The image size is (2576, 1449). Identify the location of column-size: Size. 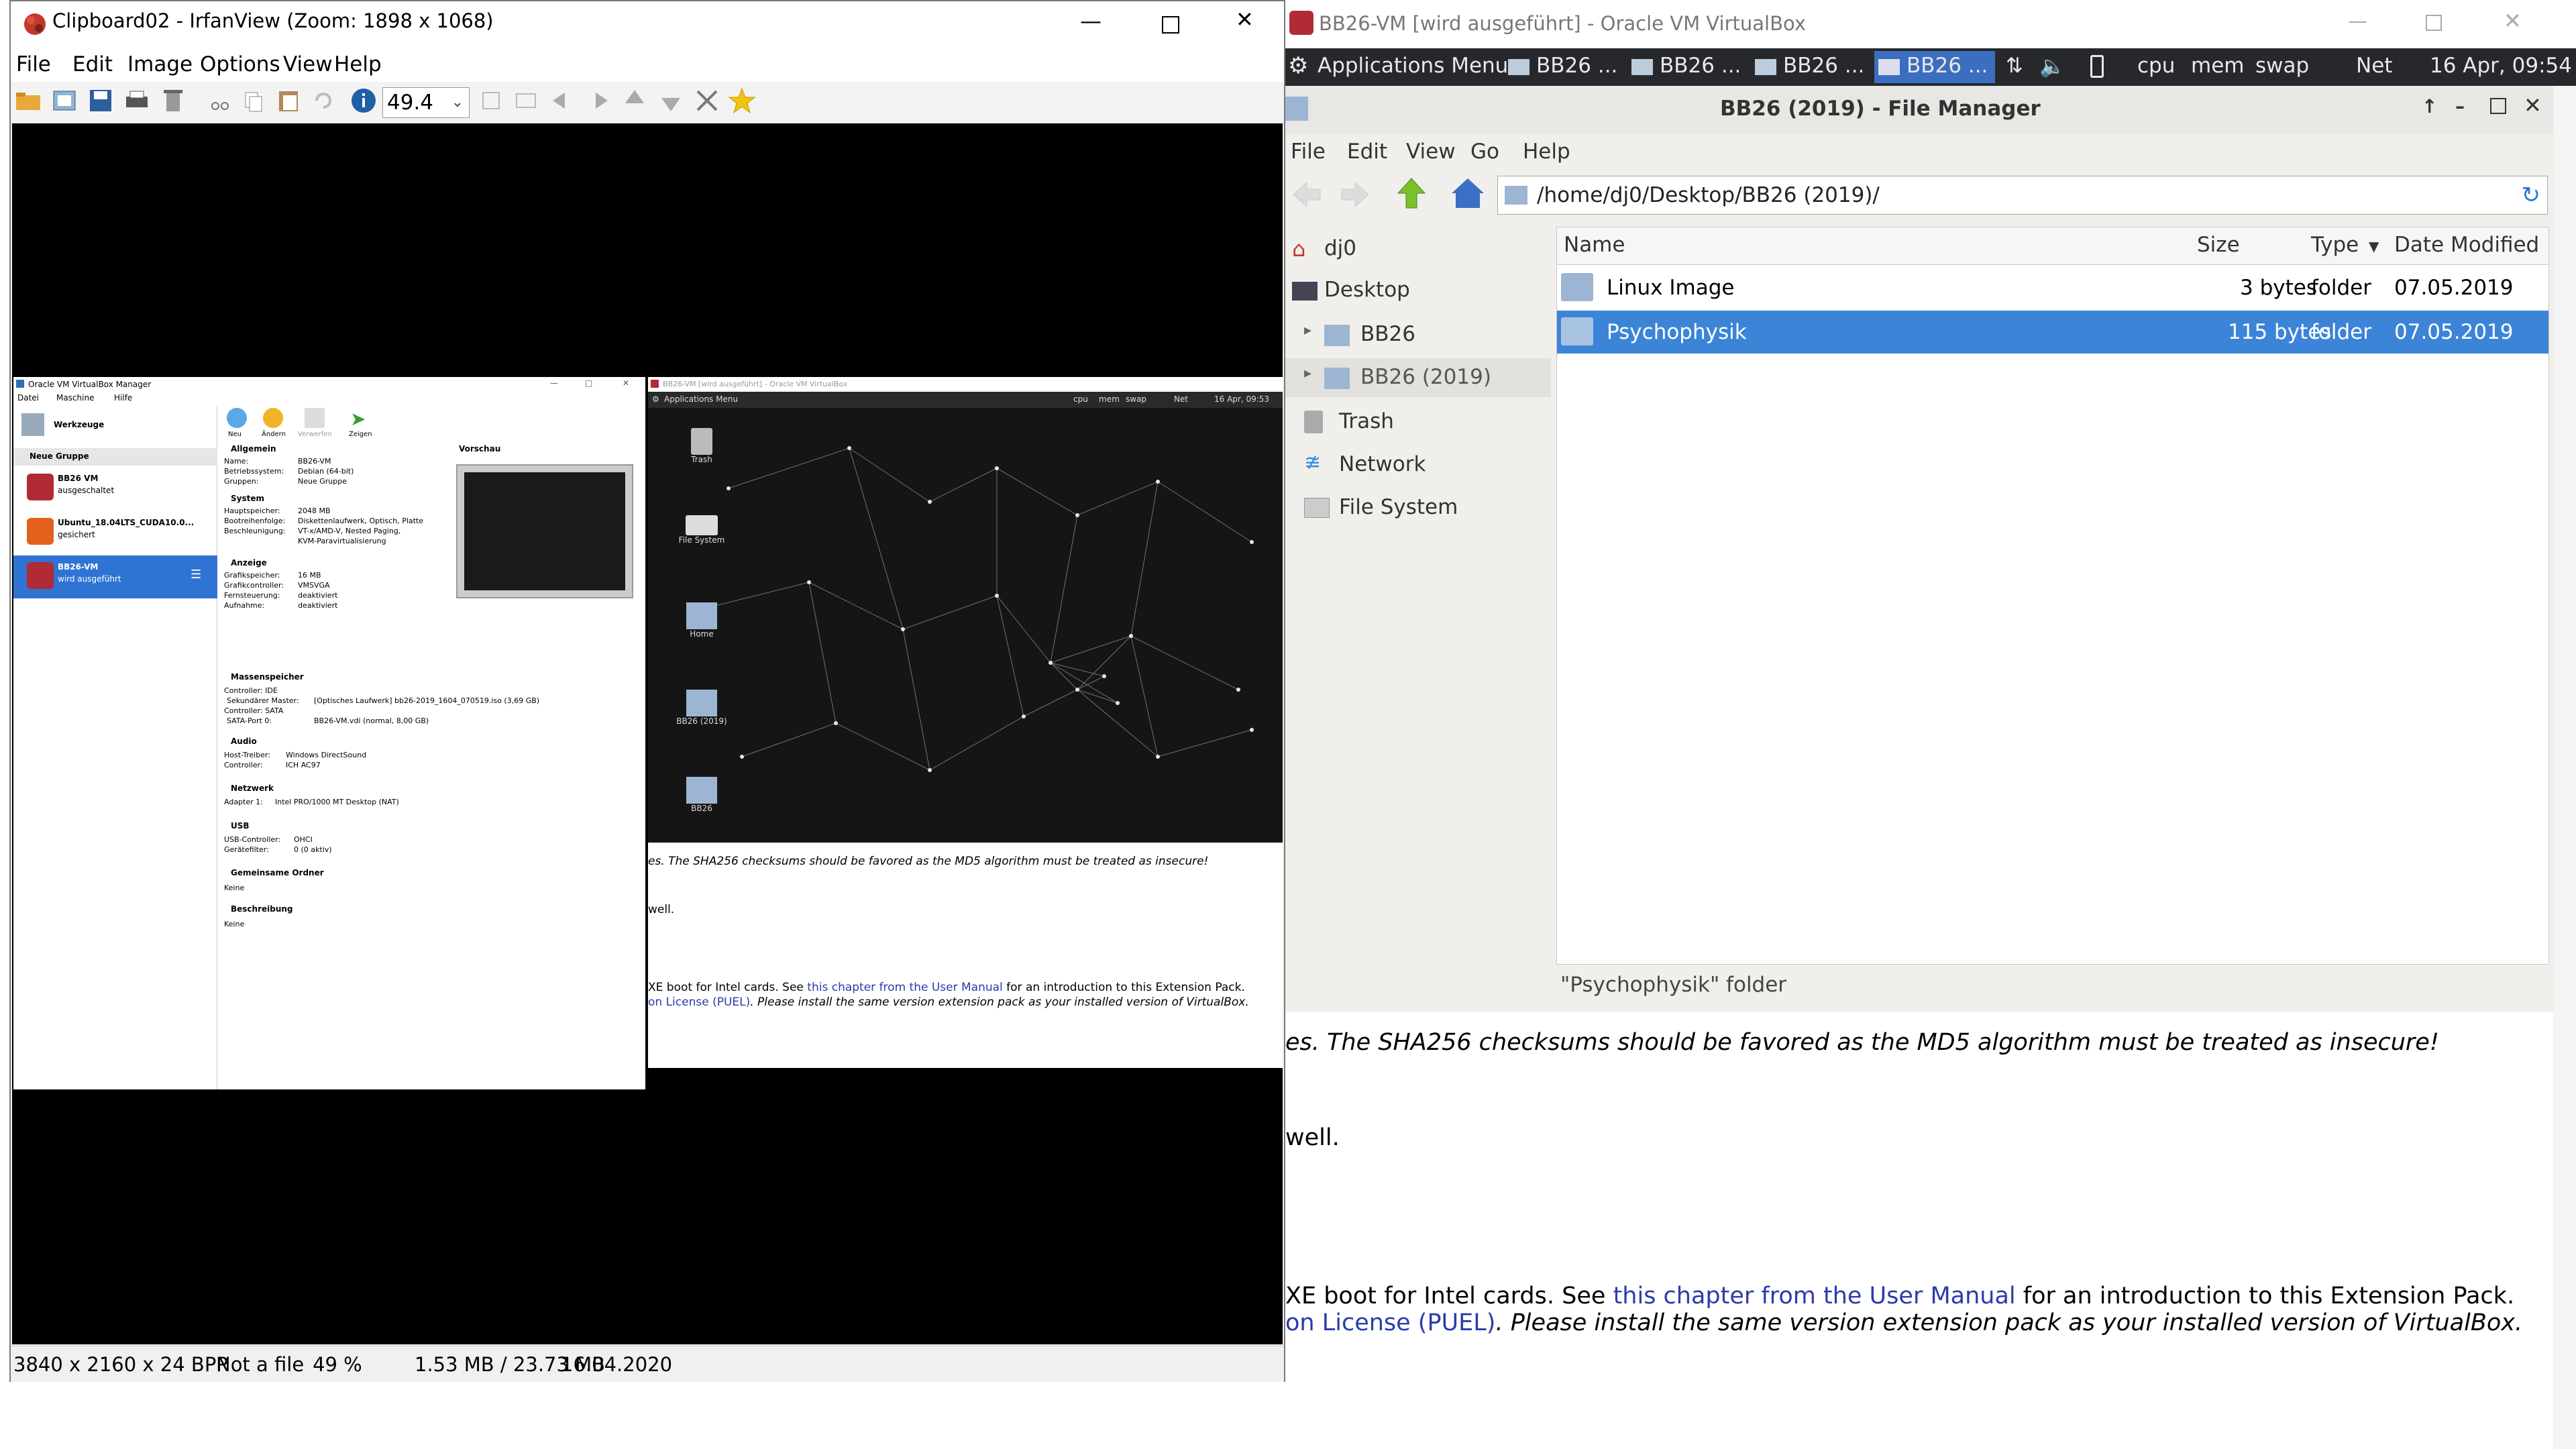
(2218, 245).